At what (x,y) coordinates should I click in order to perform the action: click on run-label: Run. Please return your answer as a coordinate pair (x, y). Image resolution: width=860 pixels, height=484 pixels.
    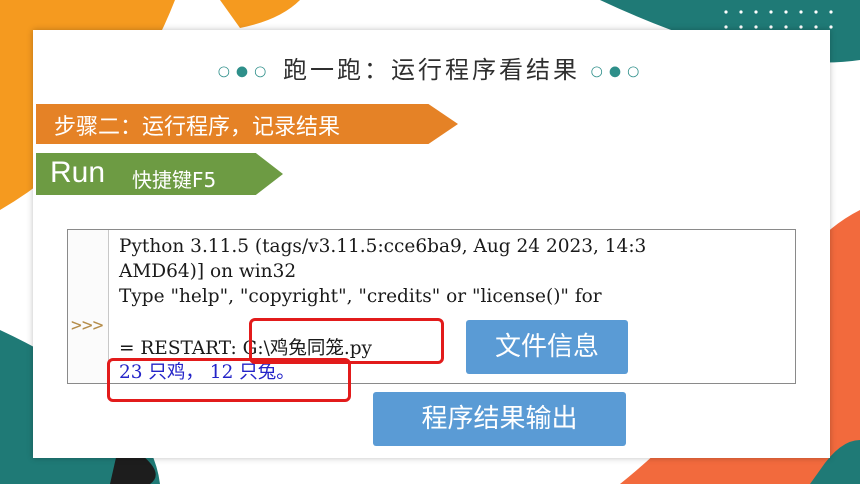
    Looking at the image, I should click on (78, 172).